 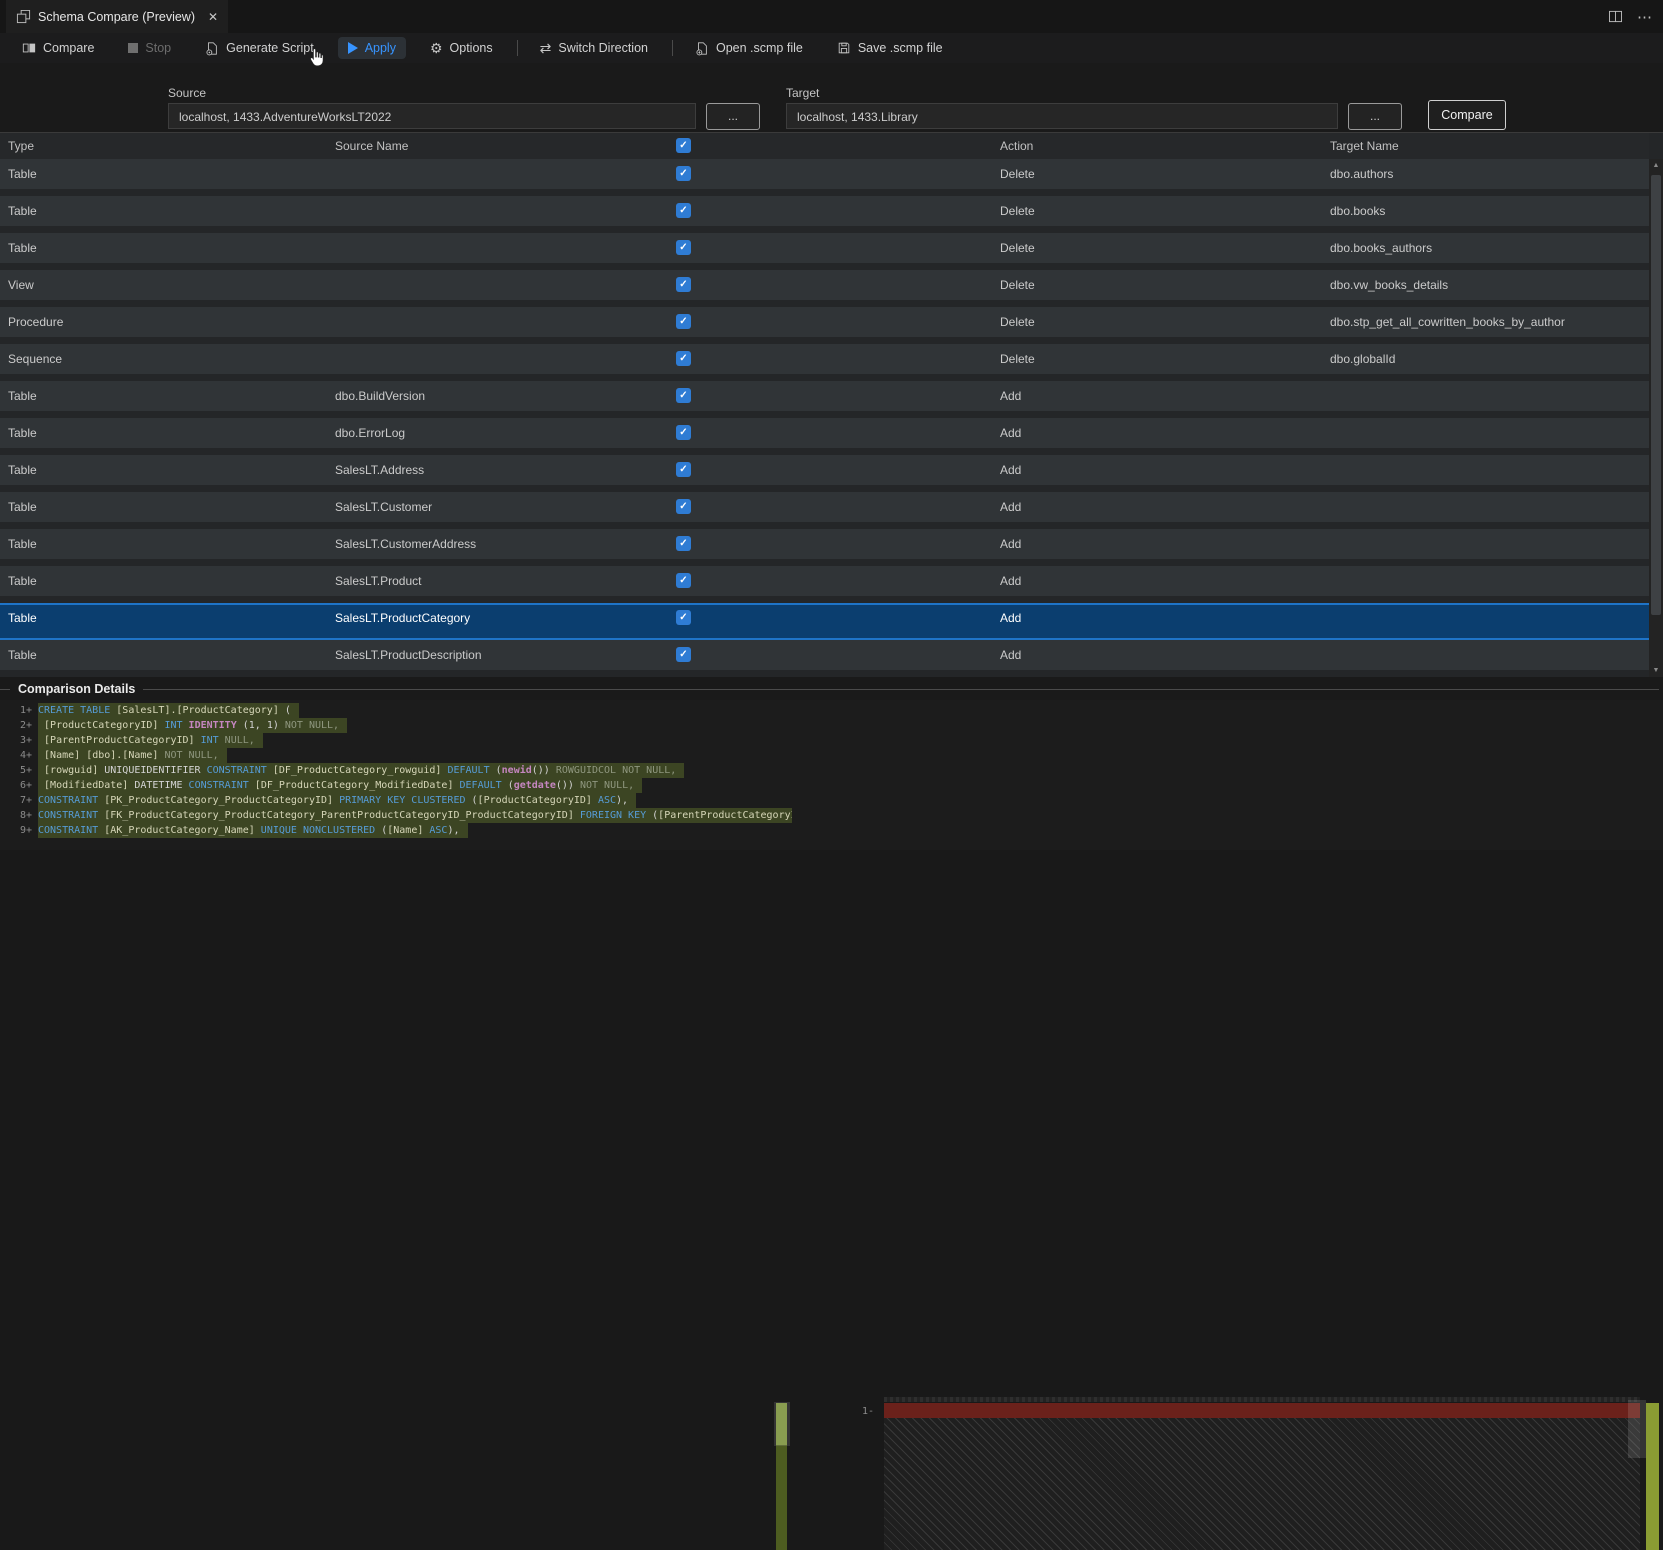 What do you see at coordinates (432, 116) in the screenshot?
I see `source-input: localhost, 1433.AdventureWorksLT2022` at bounding box center [432, 116].